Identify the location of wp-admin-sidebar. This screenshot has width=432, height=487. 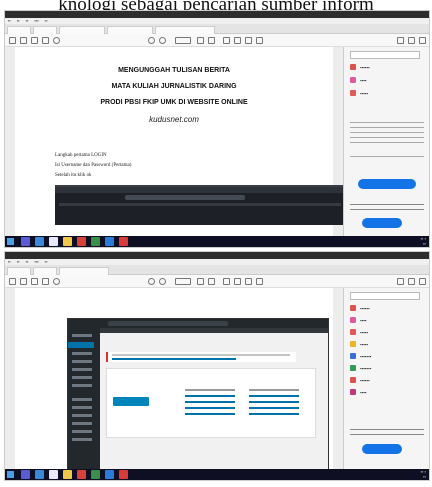
(84, 398).